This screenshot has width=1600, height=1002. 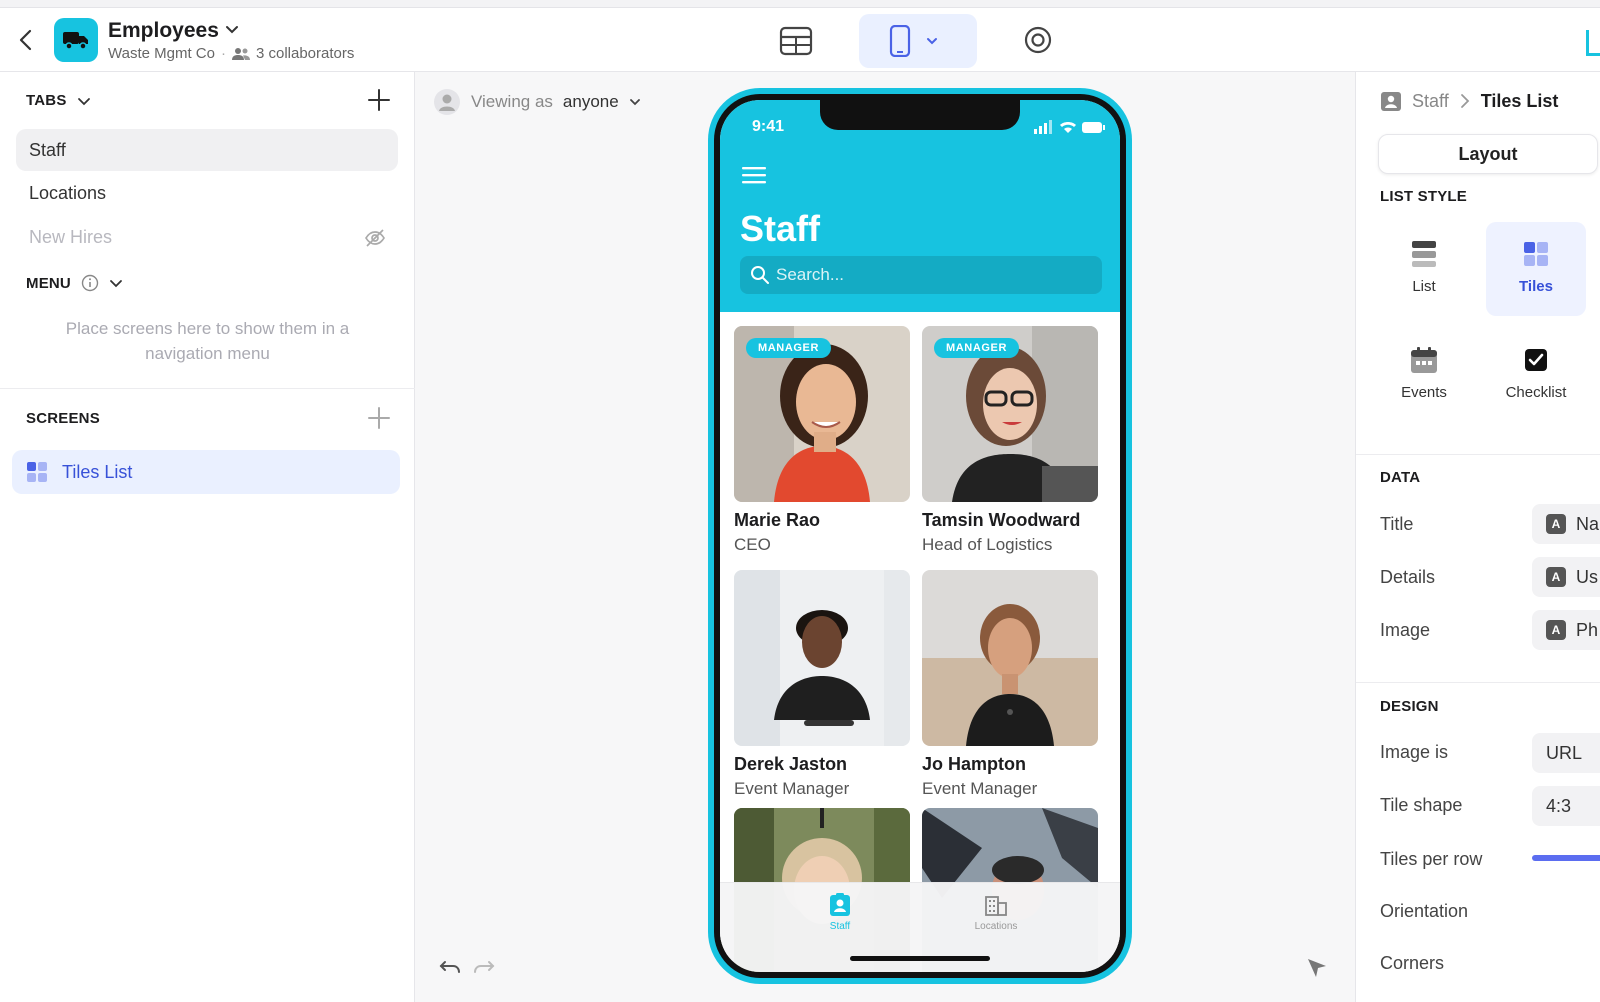 What do you see at coordinates (1397, 524) in the screenshot?
I see `data-title-label: Title` at bounding box center [1397, 524].